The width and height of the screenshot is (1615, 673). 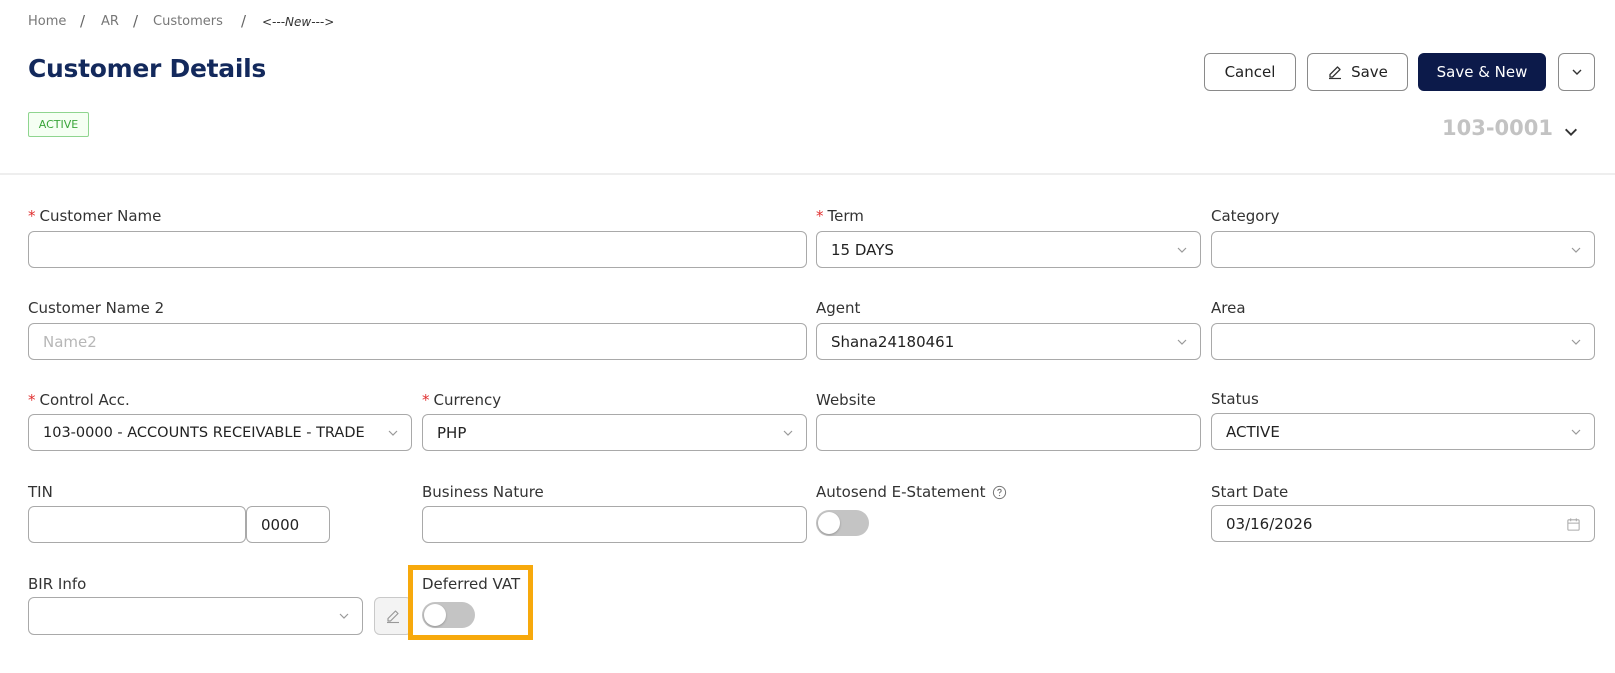 I want to click on bir-info-label: BIR Info, so click(x=57, y=584).